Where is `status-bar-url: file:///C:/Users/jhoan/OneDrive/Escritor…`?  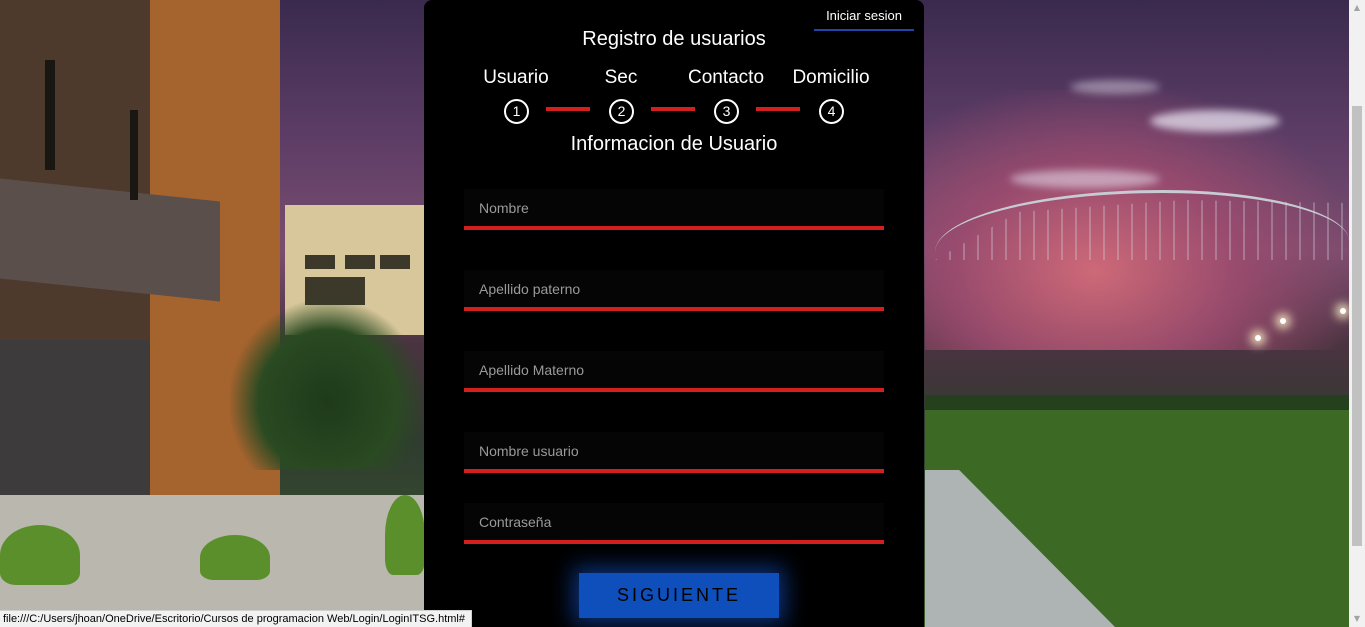
status-bar-url: file:///C:/Users/jhoan/OneDrive/Escritor… is located at coordinates (236, 618).